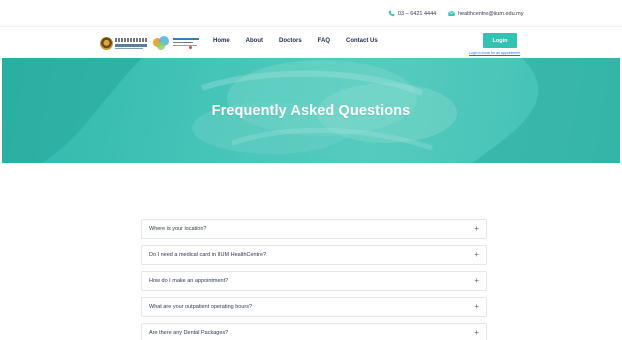 This screenshot has width=622, height=340. I want to click on envelope-icon, so click(451, 13).